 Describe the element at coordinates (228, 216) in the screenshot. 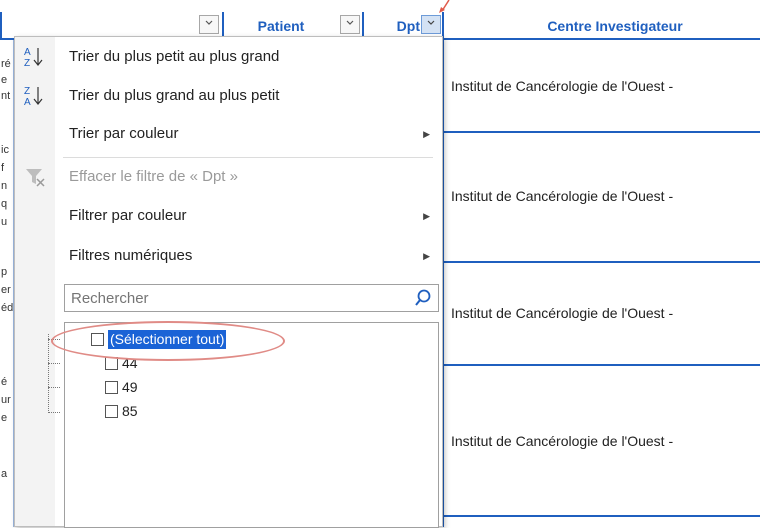

I see `filter-by-color-item: Filtrer par couleur ▶` at that location.